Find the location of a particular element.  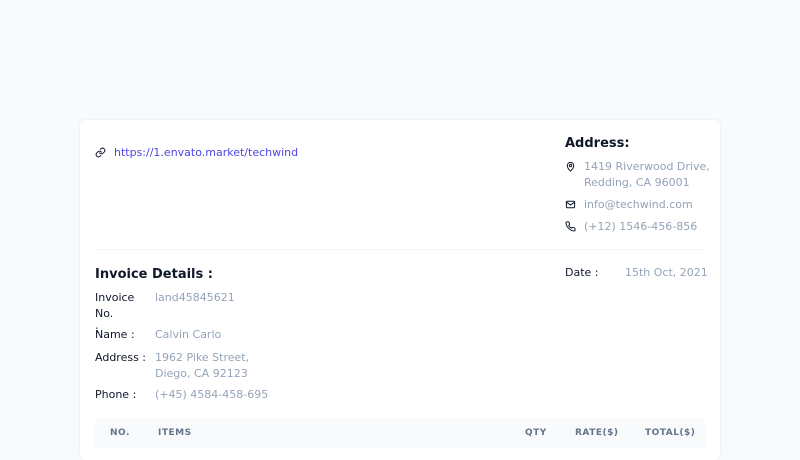

invoice-date-value: 15th Oct, 2021 is located at coordinates (666, 272).